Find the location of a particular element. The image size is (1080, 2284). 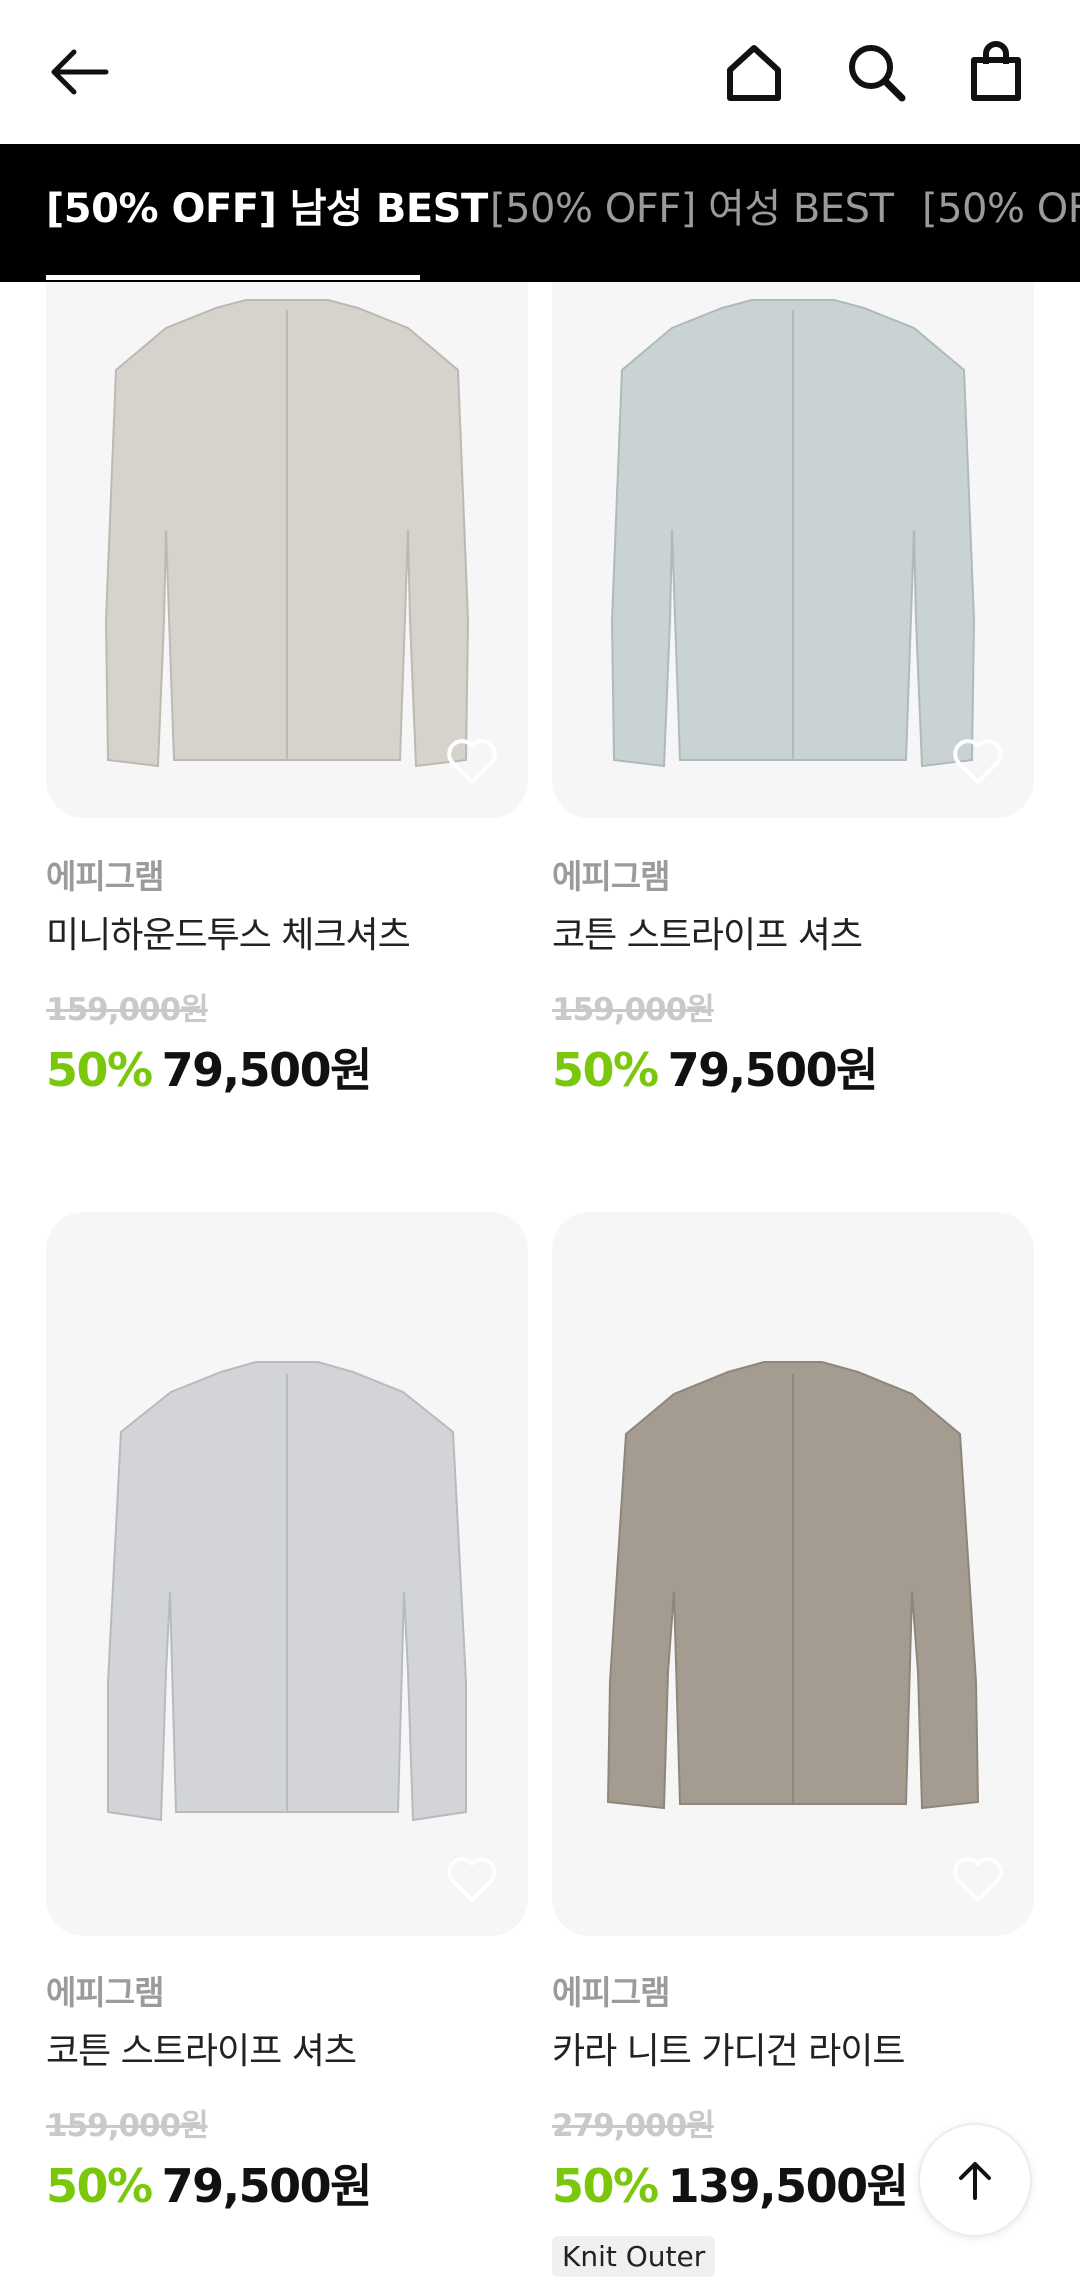

home-button is located at coordinates (754, 72).